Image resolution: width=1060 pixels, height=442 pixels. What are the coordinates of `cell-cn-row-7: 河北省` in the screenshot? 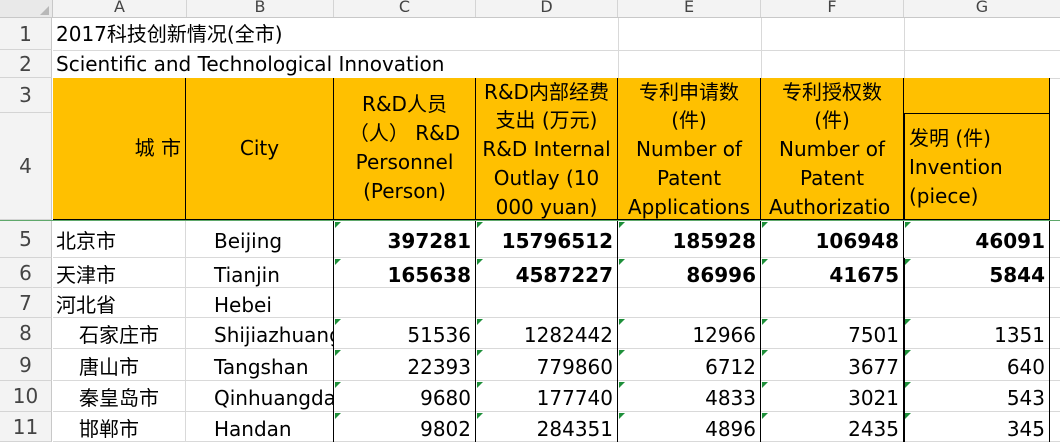 It's located at (119, 303).